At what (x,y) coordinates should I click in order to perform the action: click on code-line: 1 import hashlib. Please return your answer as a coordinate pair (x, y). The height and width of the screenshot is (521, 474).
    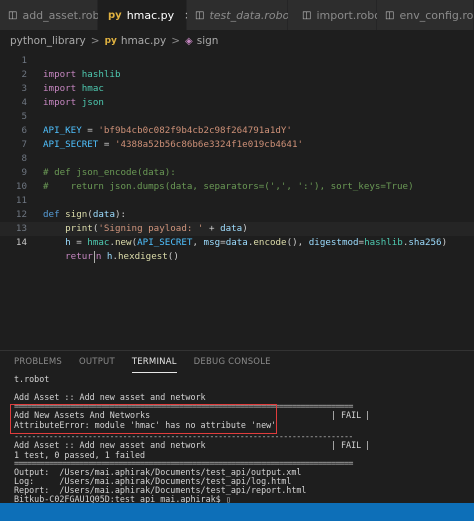
    Looking at the image, I should click on (237, 60).